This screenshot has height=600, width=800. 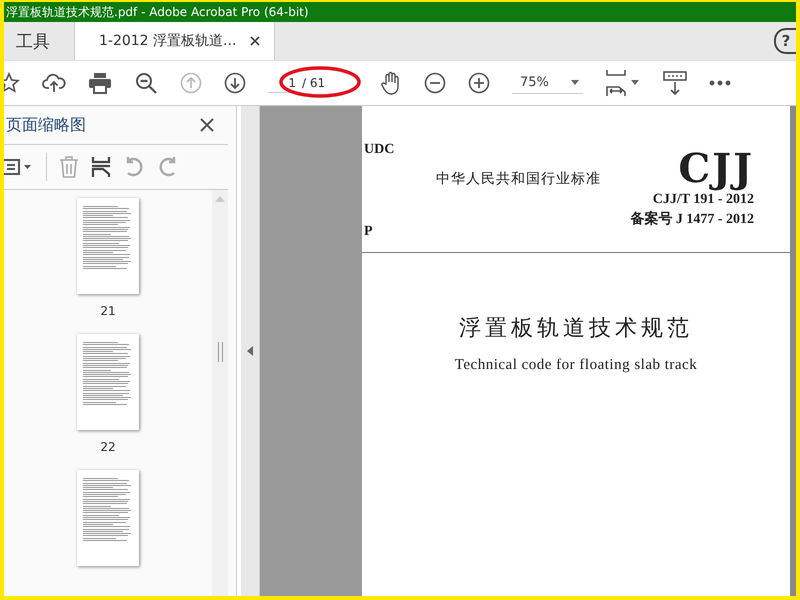 What do you see at coordinates (576, 329) in the screenshot?
I see `document-title: 浮置板轨道技术规范` at bounding box center [576, 329].